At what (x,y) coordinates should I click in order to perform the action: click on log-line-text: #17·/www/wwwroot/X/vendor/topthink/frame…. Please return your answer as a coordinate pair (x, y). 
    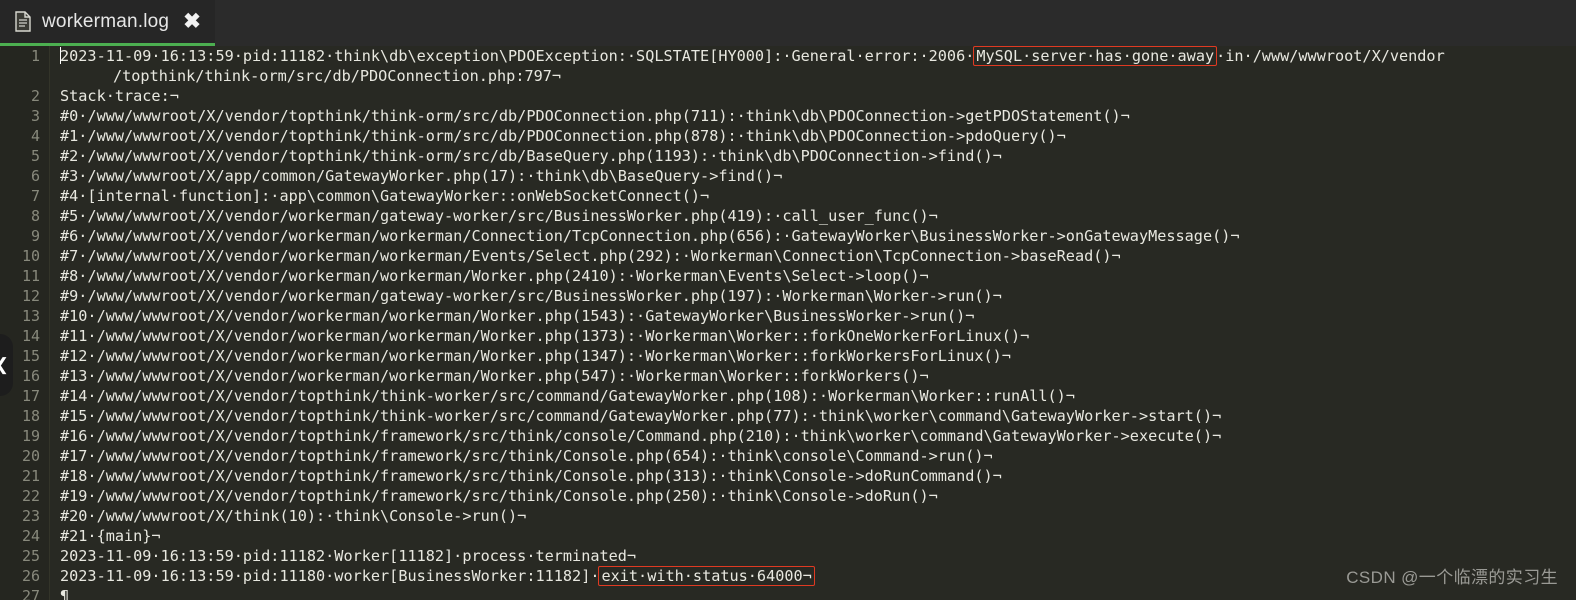
    Looking at the image, I should click on (526, 456).